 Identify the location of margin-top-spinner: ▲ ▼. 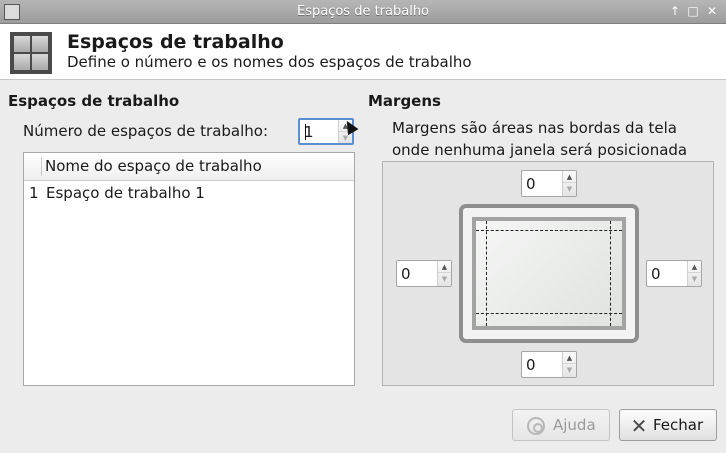
(549, 183).